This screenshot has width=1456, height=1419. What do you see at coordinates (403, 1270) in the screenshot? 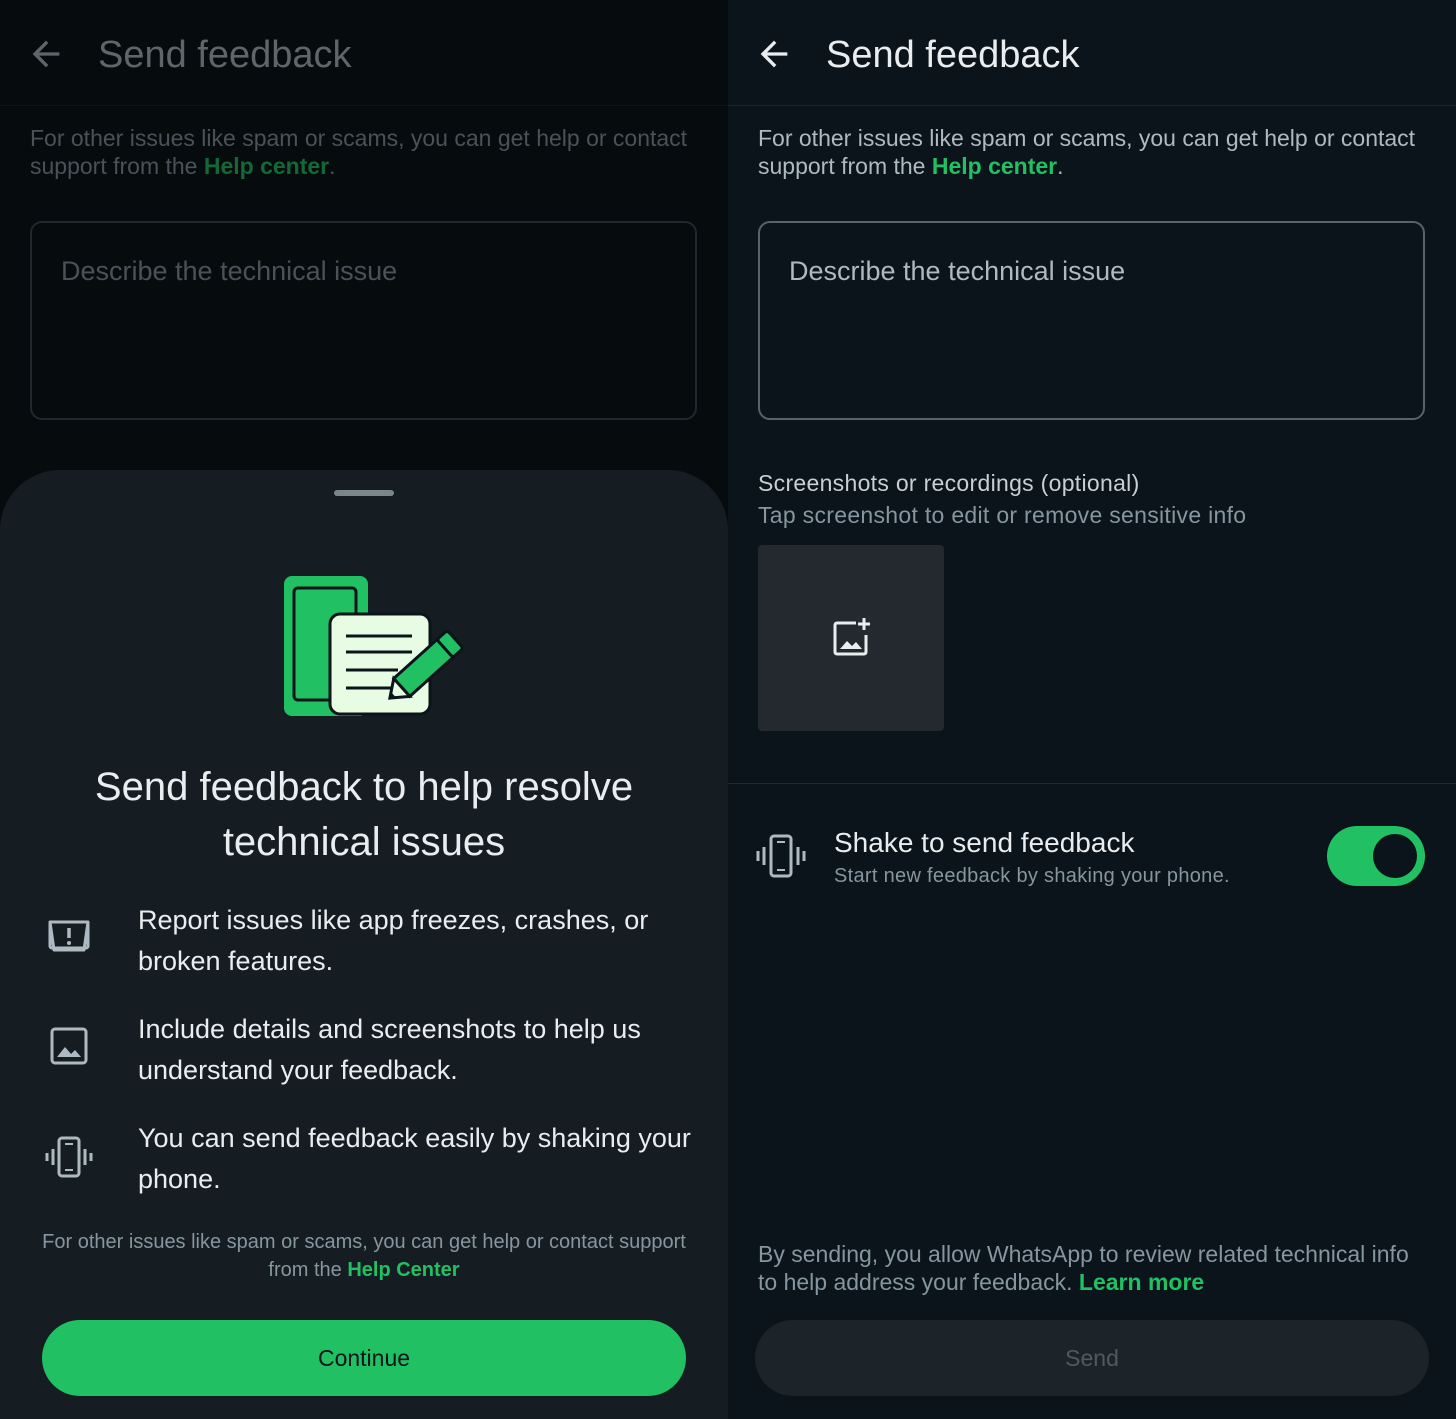
I see `sheet-help-center-link: Help Center` at bounding box center [403, 1270].